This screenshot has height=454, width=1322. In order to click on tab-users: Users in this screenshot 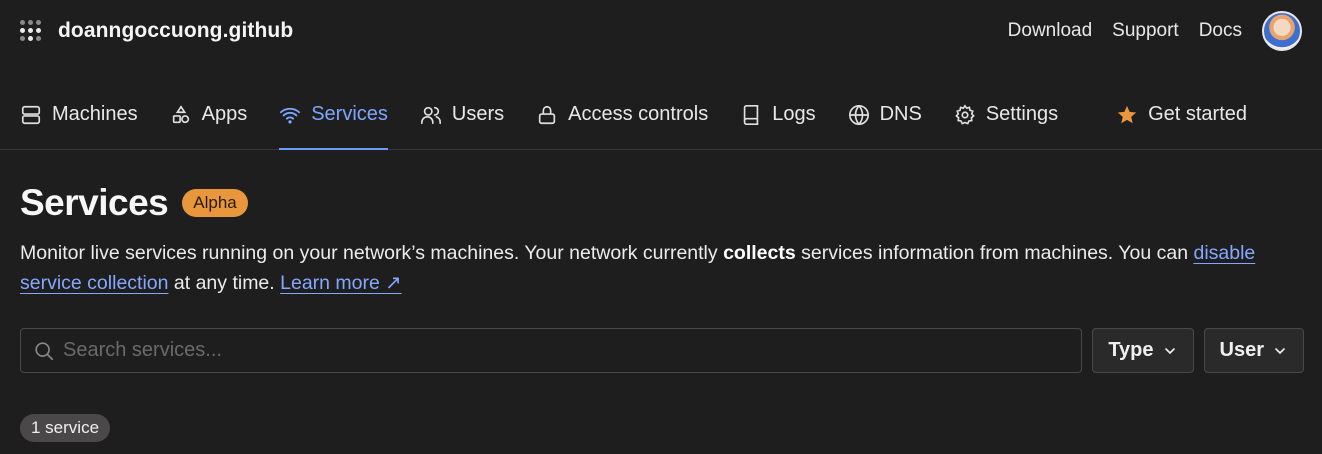, I will do `click(462, 114)`.